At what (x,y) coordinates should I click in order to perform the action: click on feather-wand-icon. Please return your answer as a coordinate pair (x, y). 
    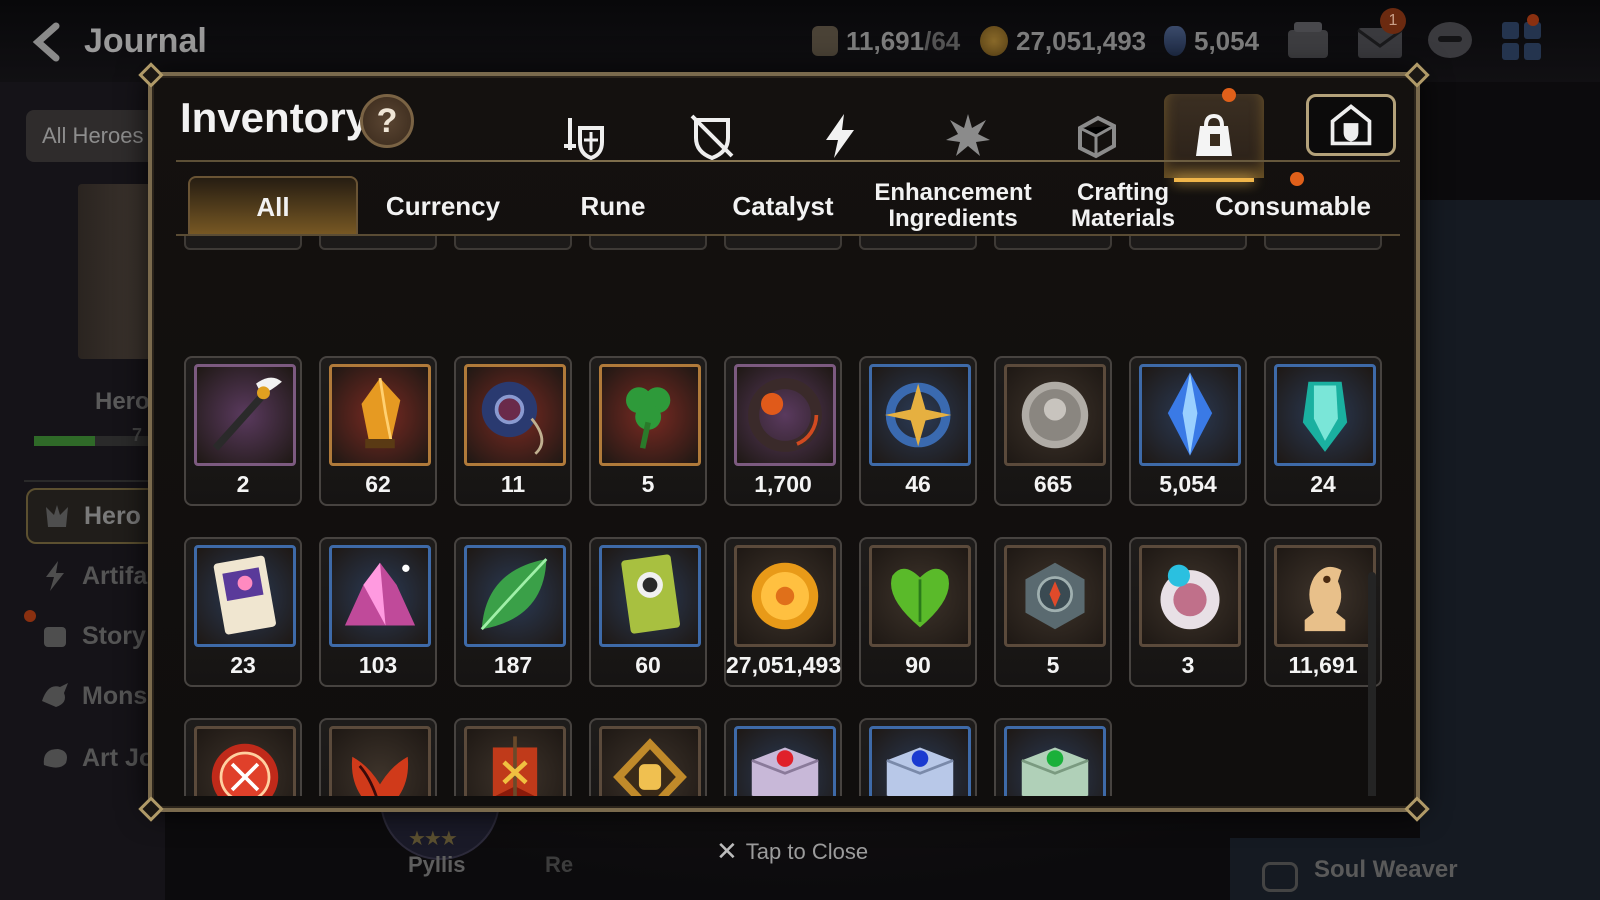
    Looking at the image, I should click on (247, 414).